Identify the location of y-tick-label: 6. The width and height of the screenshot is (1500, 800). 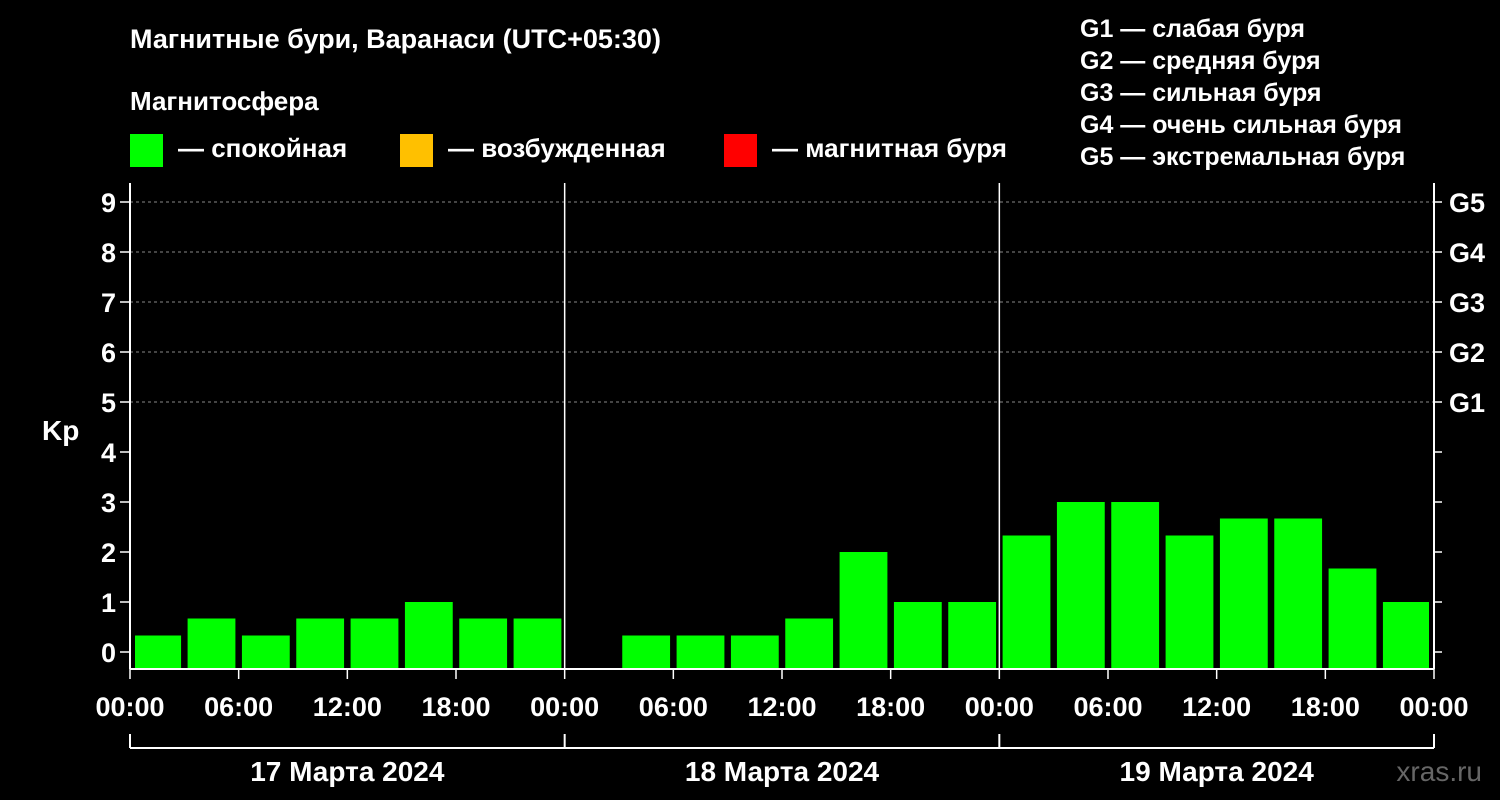
(108, 353).